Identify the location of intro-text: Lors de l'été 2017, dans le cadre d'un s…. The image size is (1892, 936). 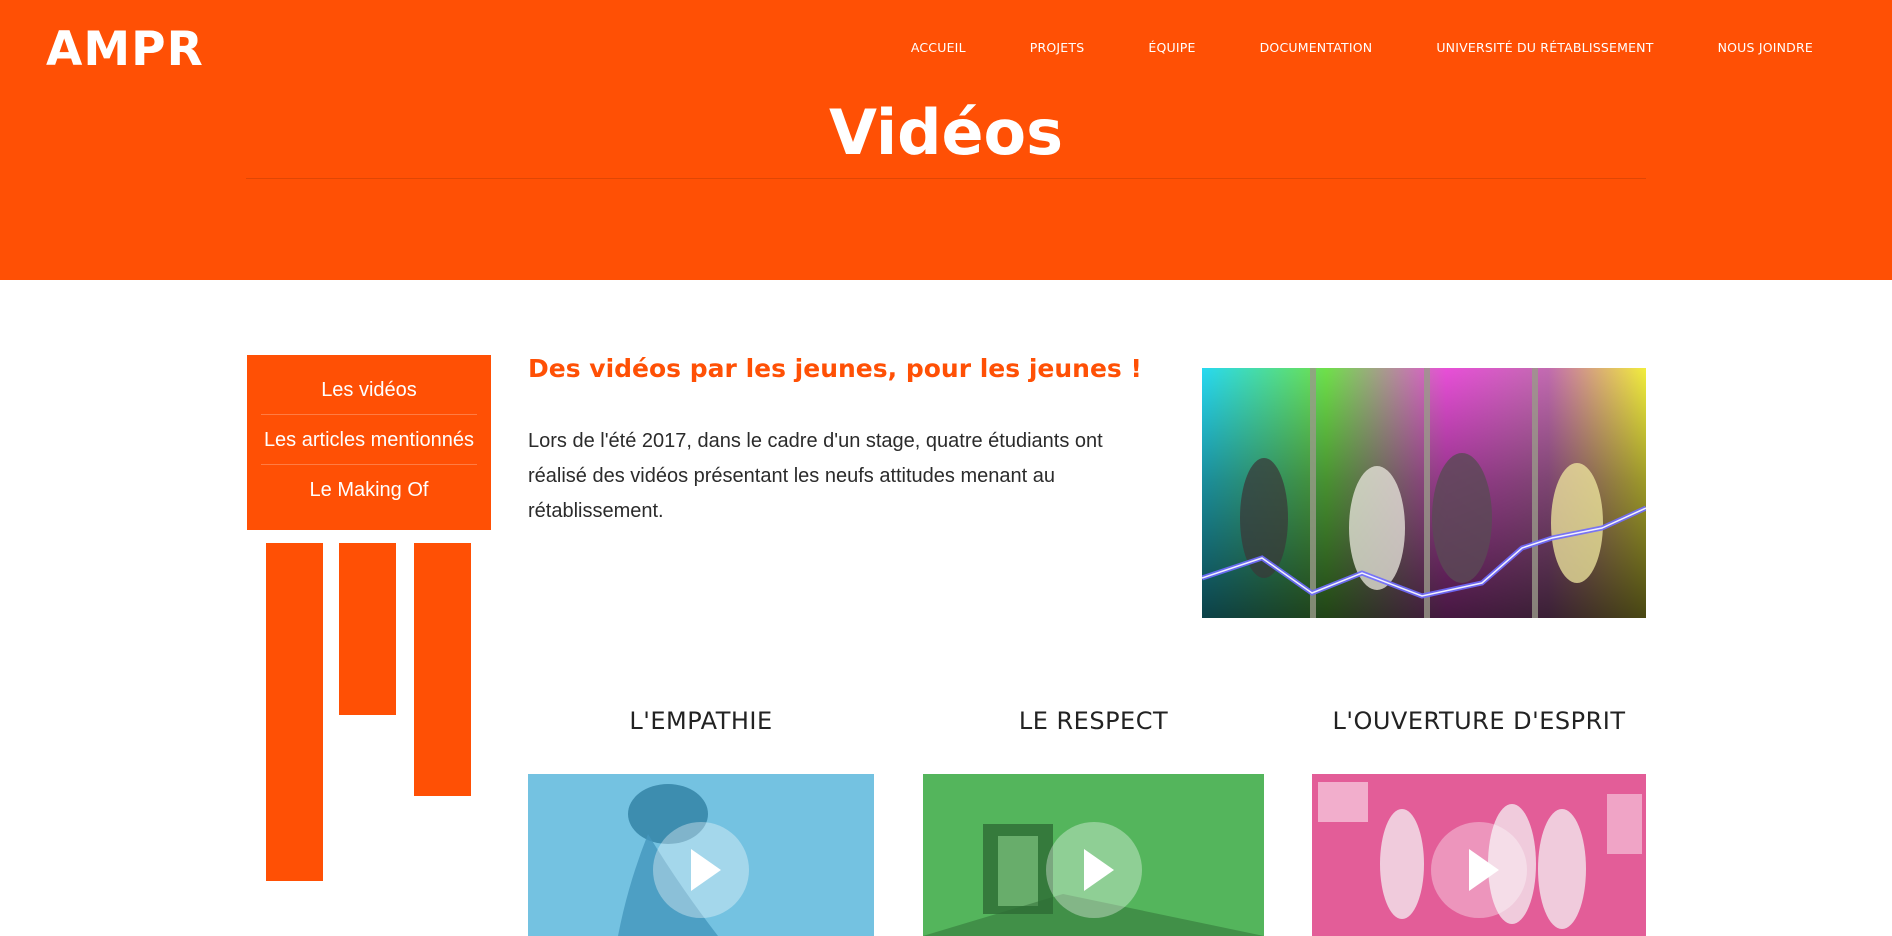
(815, 476).